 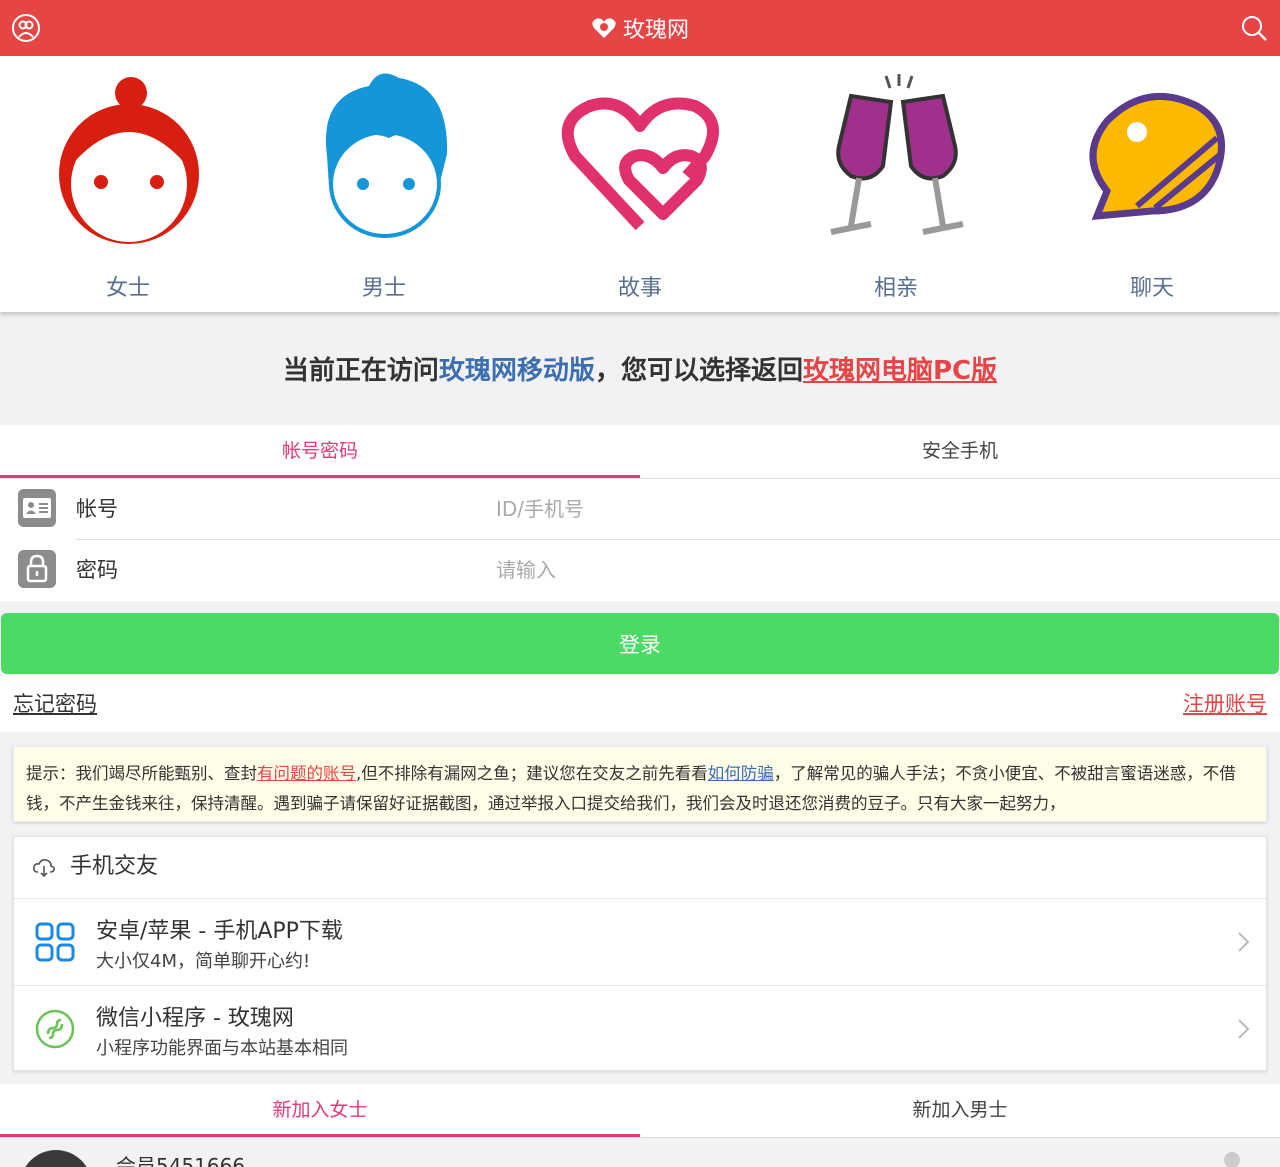 I want to click on card-title: 手机交友, so click(x=114, y=866).